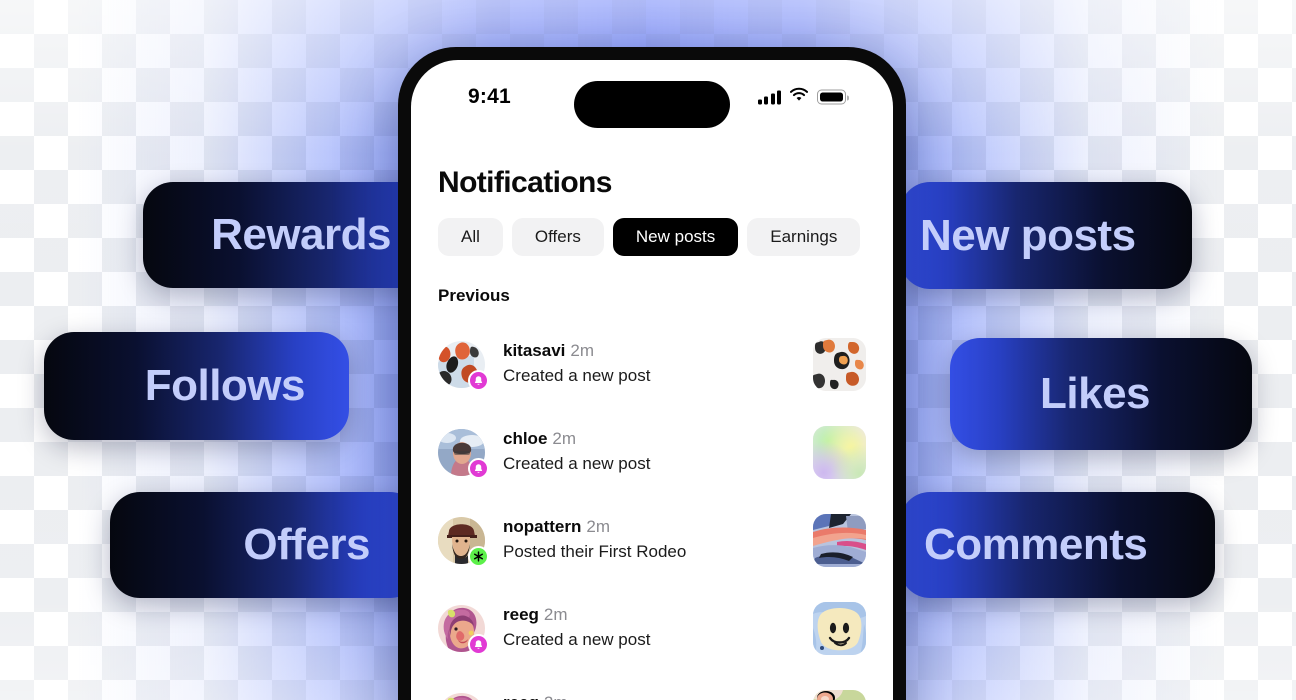 Image resolution: width=1296 pixels, height=700 pixels. I want to click on floating-pill-label: Offers, so click(306, 544).